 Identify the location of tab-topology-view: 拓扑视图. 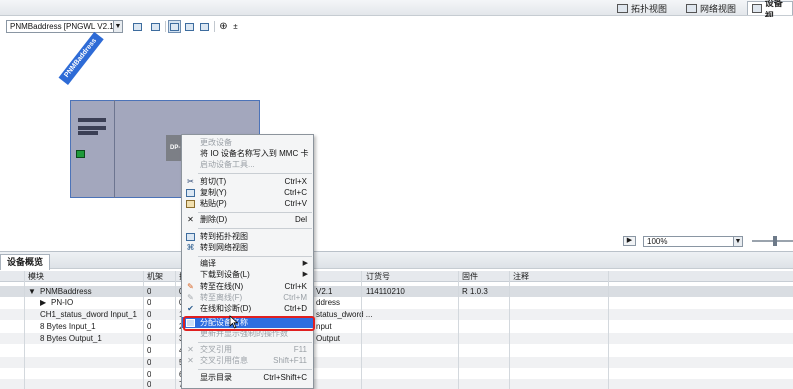
(642, 8).